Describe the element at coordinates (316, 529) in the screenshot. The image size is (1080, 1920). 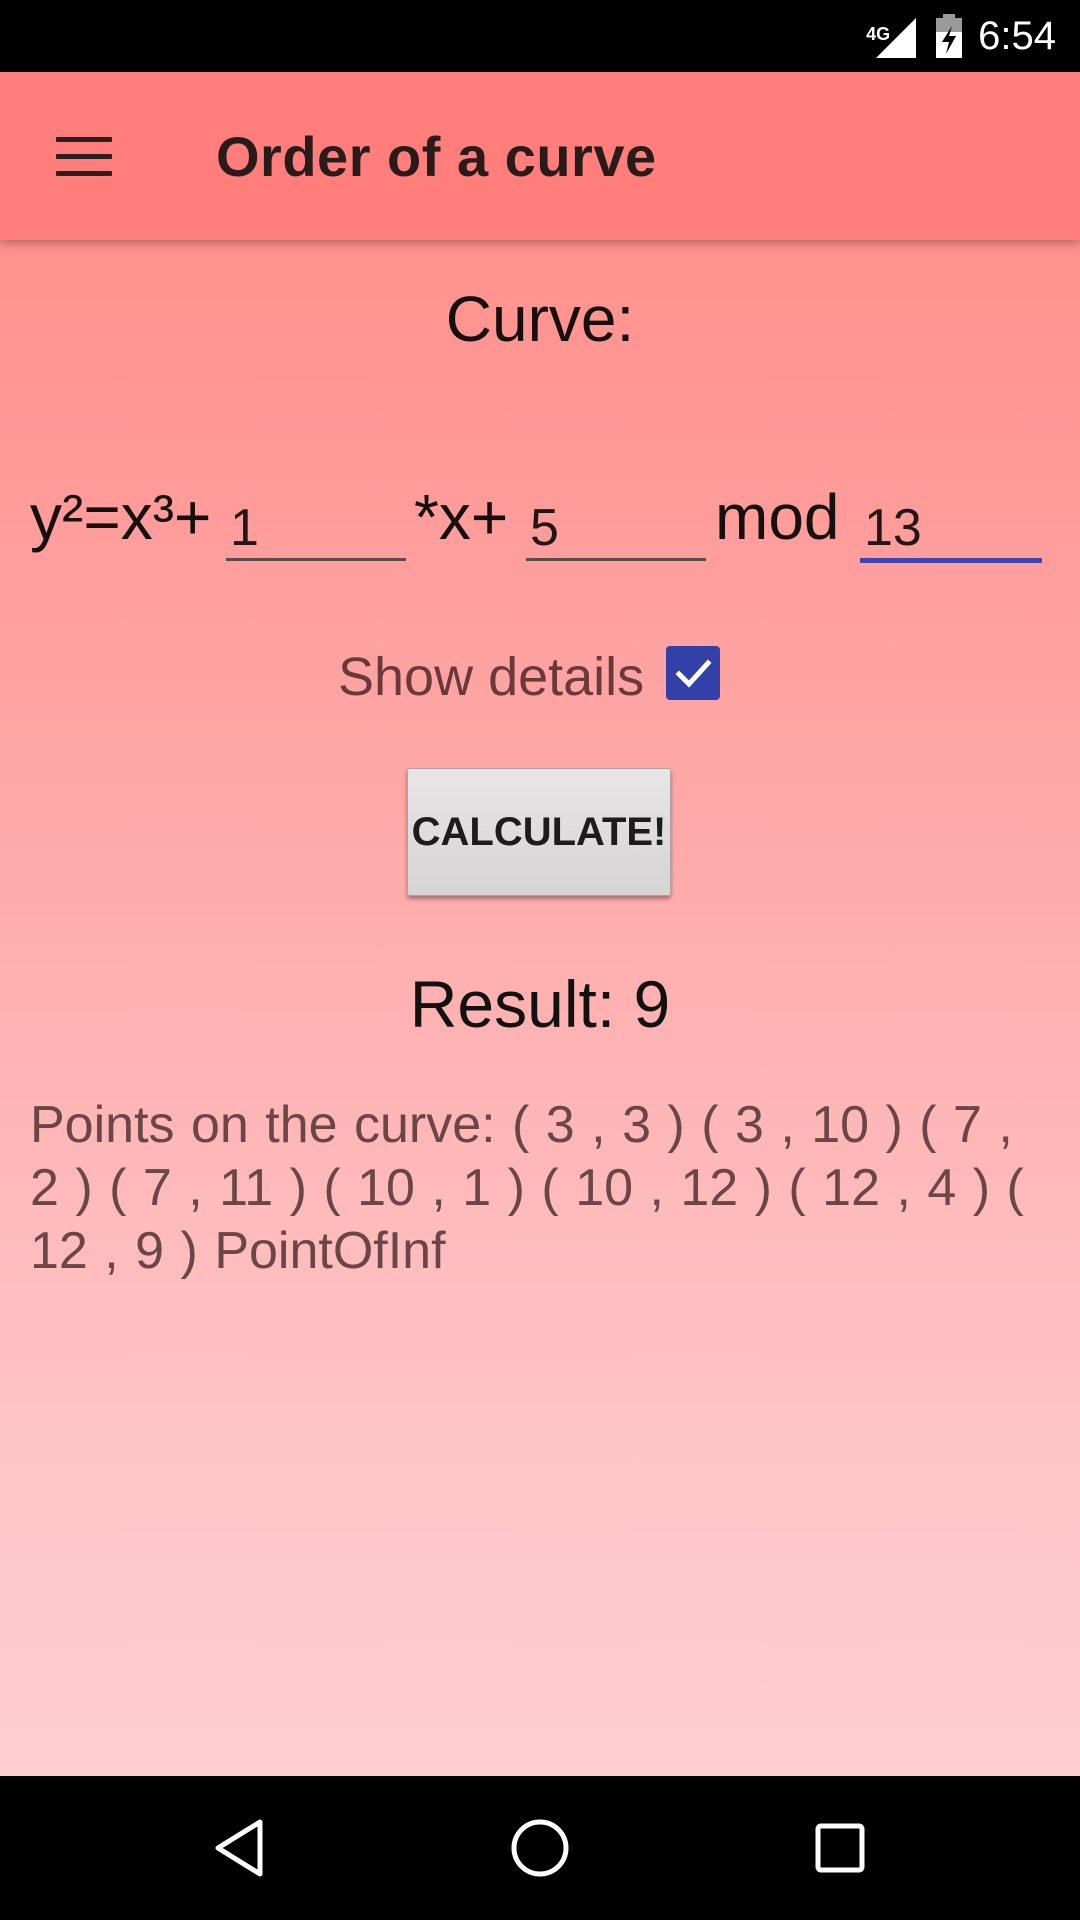
I see `coefficient-a-input` at that location.